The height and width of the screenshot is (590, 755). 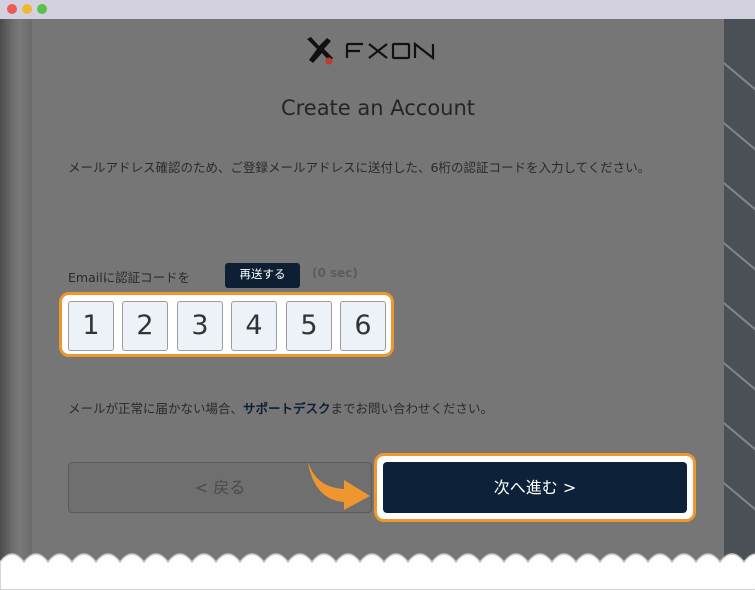 What do you see at coordinates (339, 486) in the screenshot?
I see `arrow-pointer-icon` at bounding box center [339, 486].